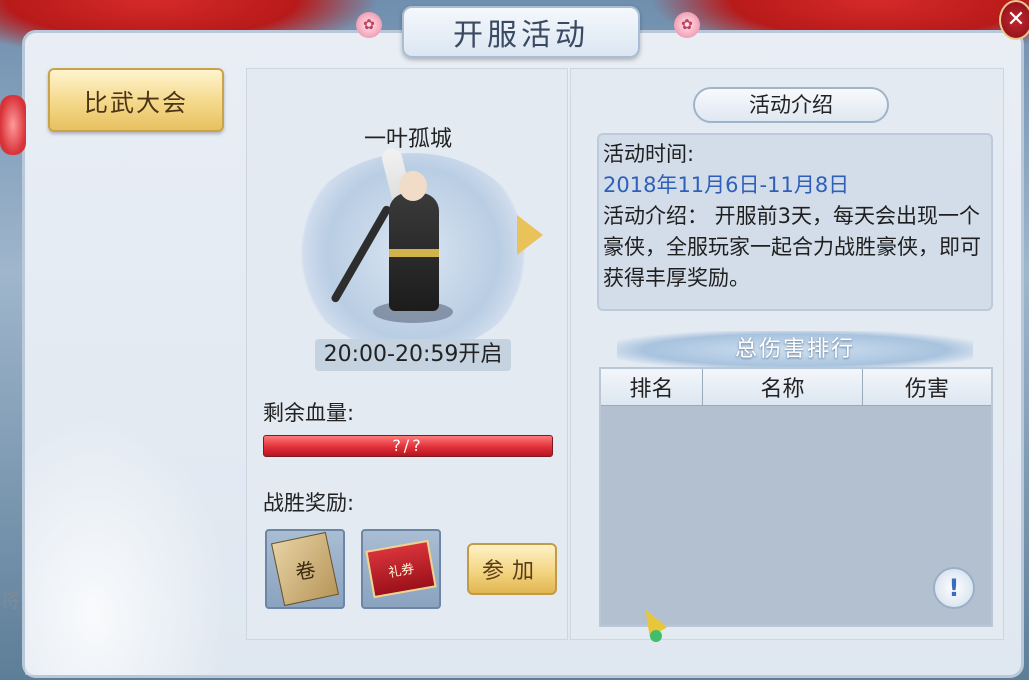 This screenshot has height=680, width=1029. I want to click on reward-slot-ticket: 礼券, so click(401, 569).